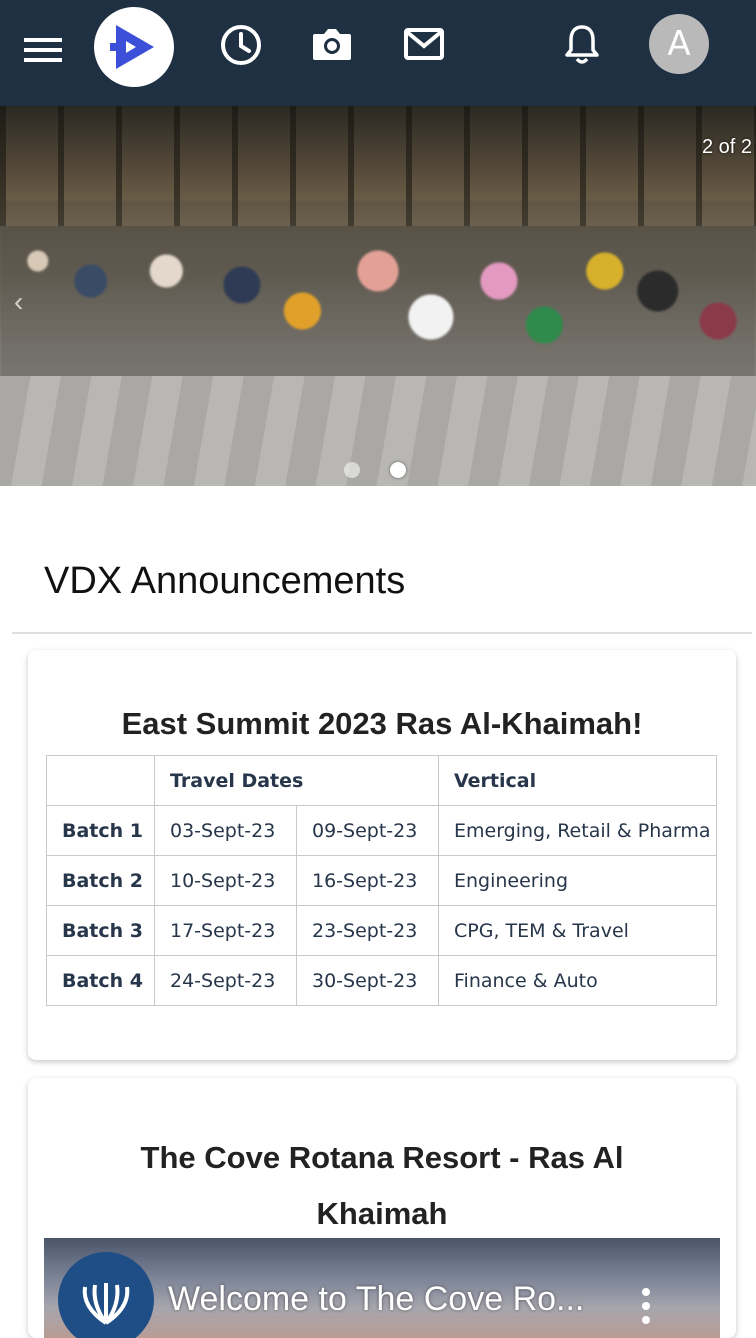 This screenshot has height=1338, width=756. Describe the element at coordinates (367, 830) in the screenshot. I see `end-date-cell: 09-Sept-23` at that location.